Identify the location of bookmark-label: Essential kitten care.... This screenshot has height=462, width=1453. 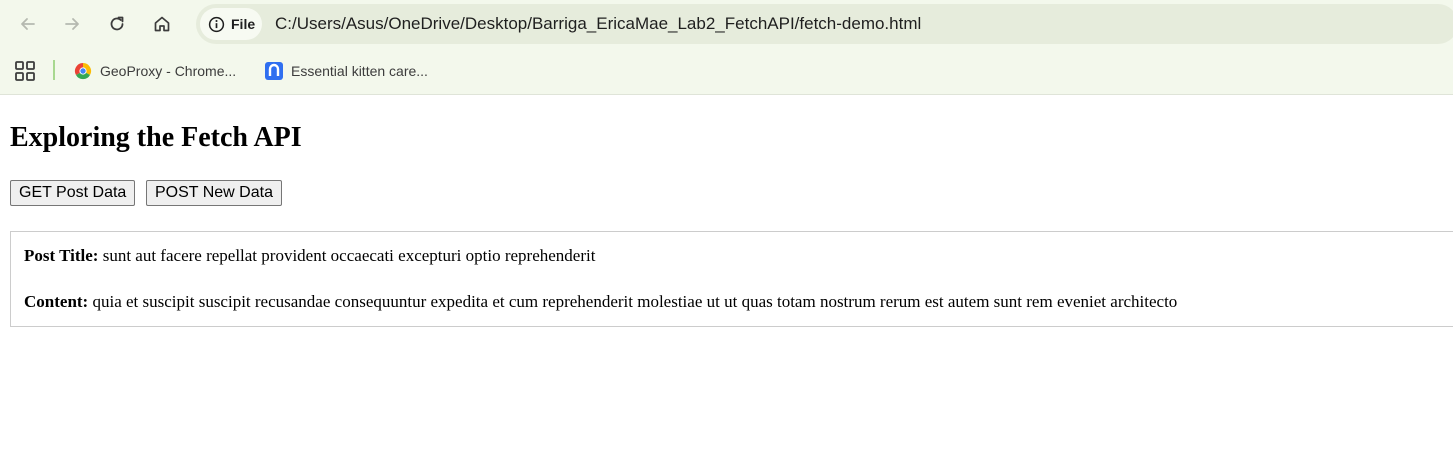
(359, 71).